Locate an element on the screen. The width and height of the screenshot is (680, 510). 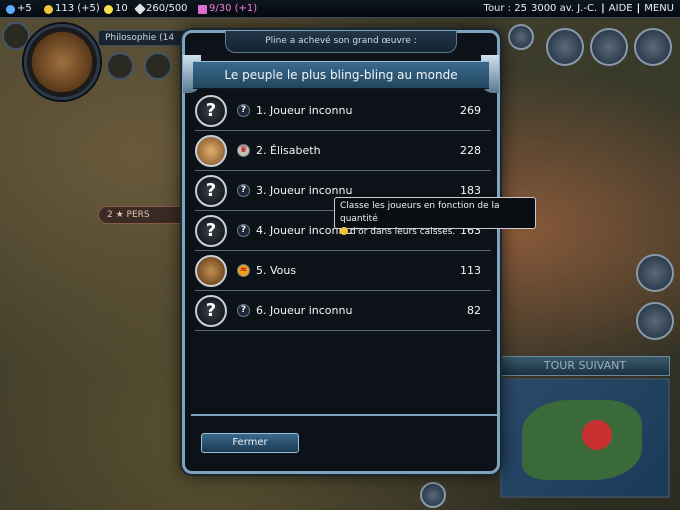
research-portrait is located at coordinates (62, 62).